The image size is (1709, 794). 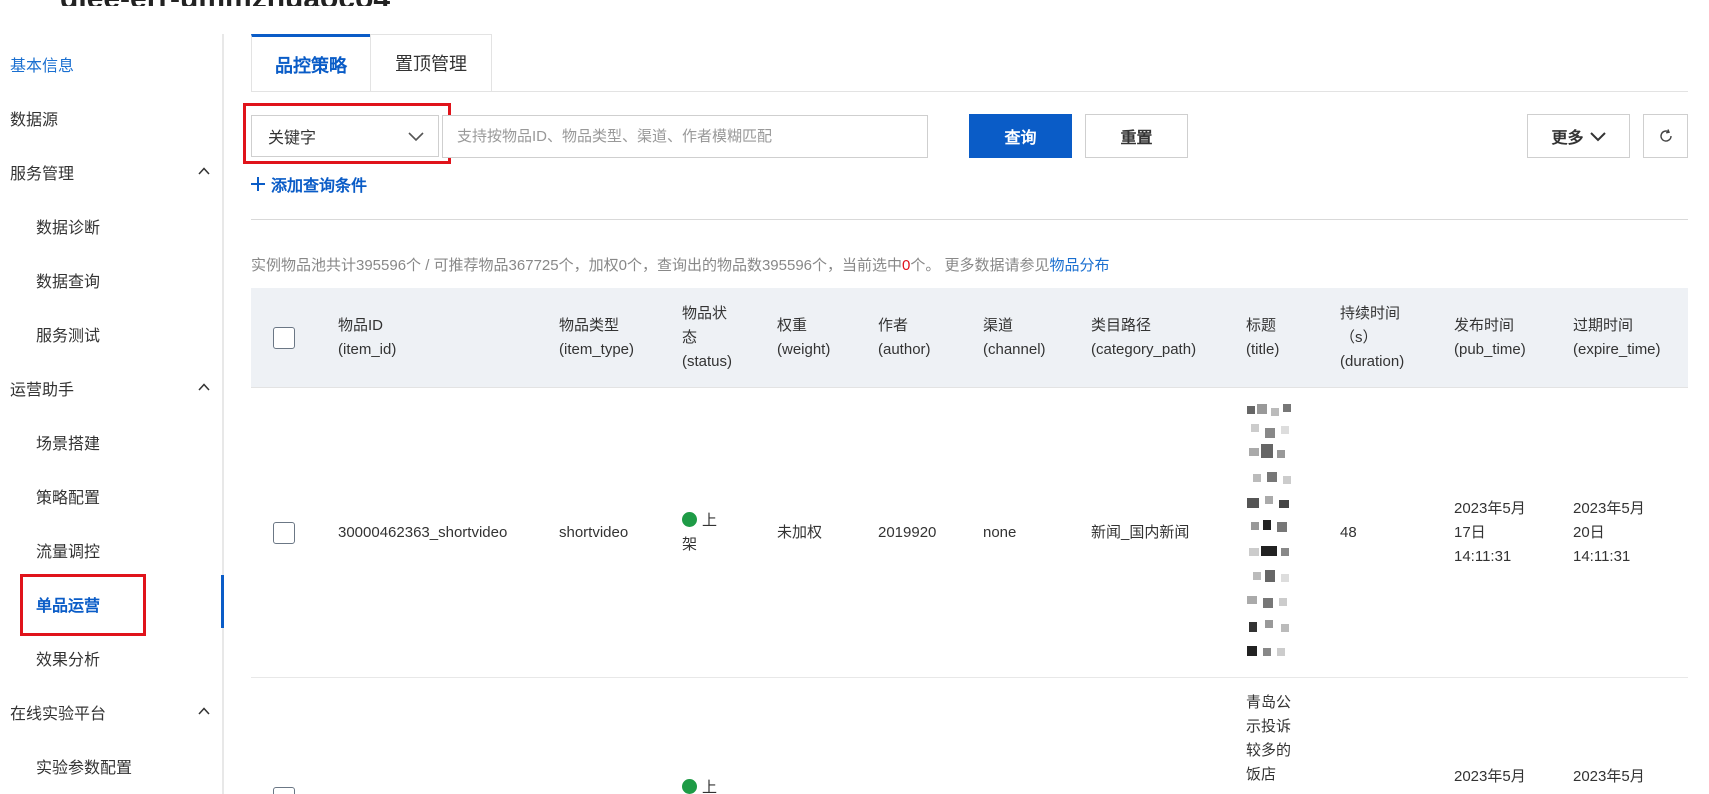 What do you see at coordinates (84, 768) in the screenshot?
I see `sidebar-item-label: 实验参数配置` at bounding box center [84, 768].